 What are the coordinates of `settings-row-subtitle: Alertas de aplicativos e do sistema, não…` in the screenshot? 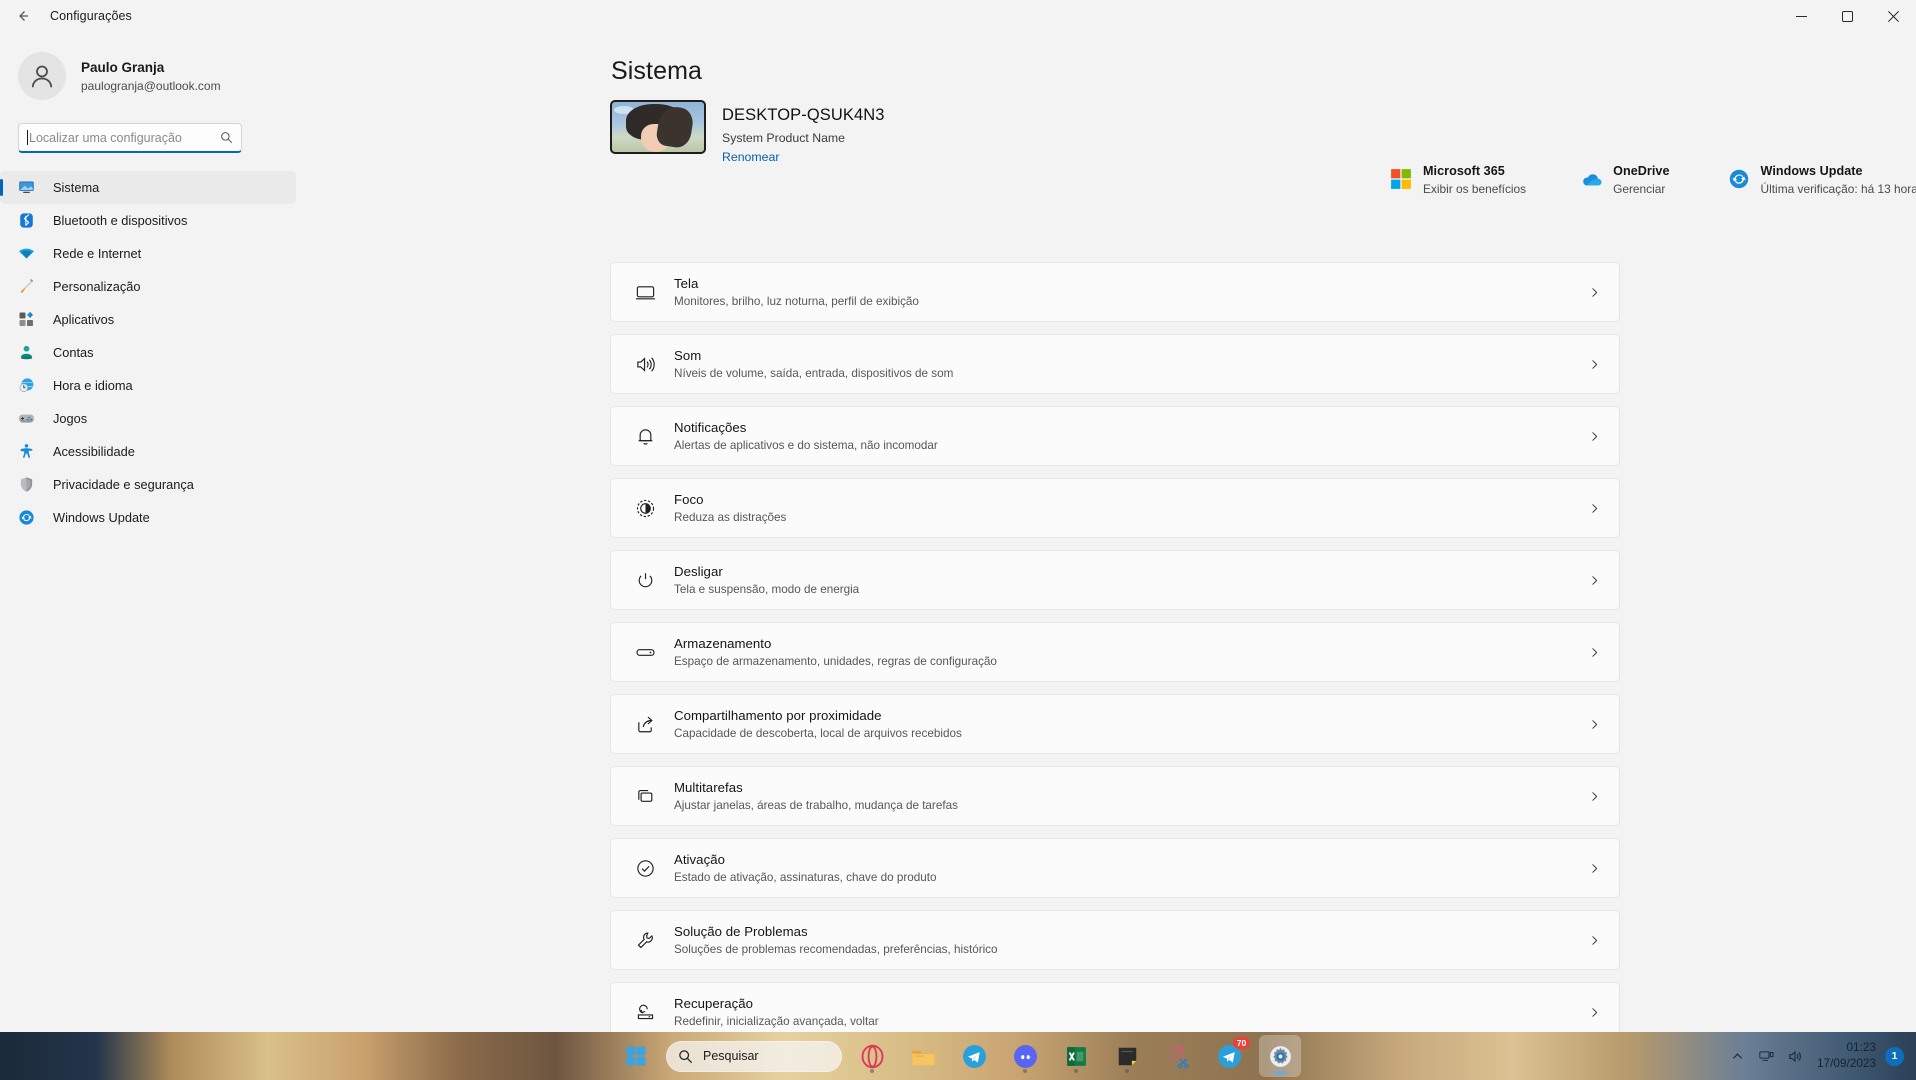 It's located at (806, 445).